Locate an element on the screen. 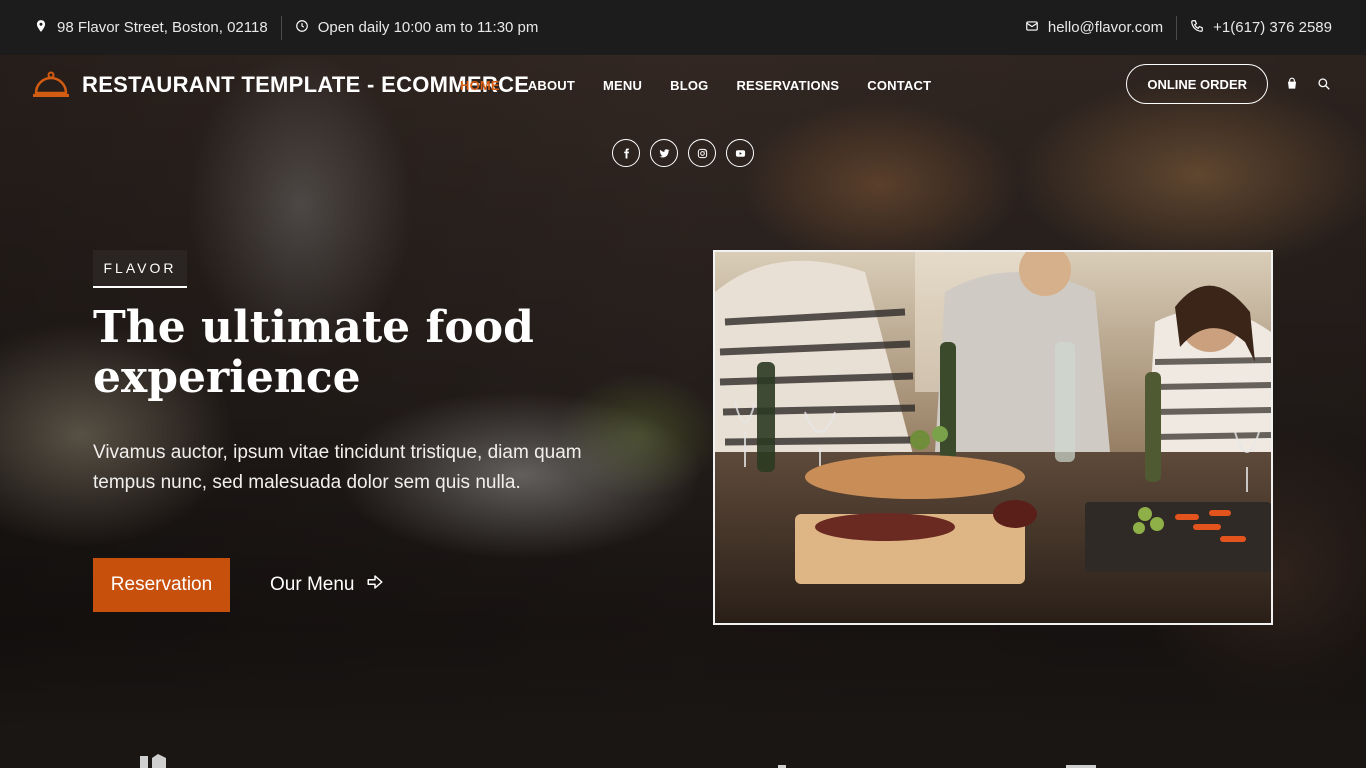  reservation-button: Reservation is located at coordinates (161, 585).